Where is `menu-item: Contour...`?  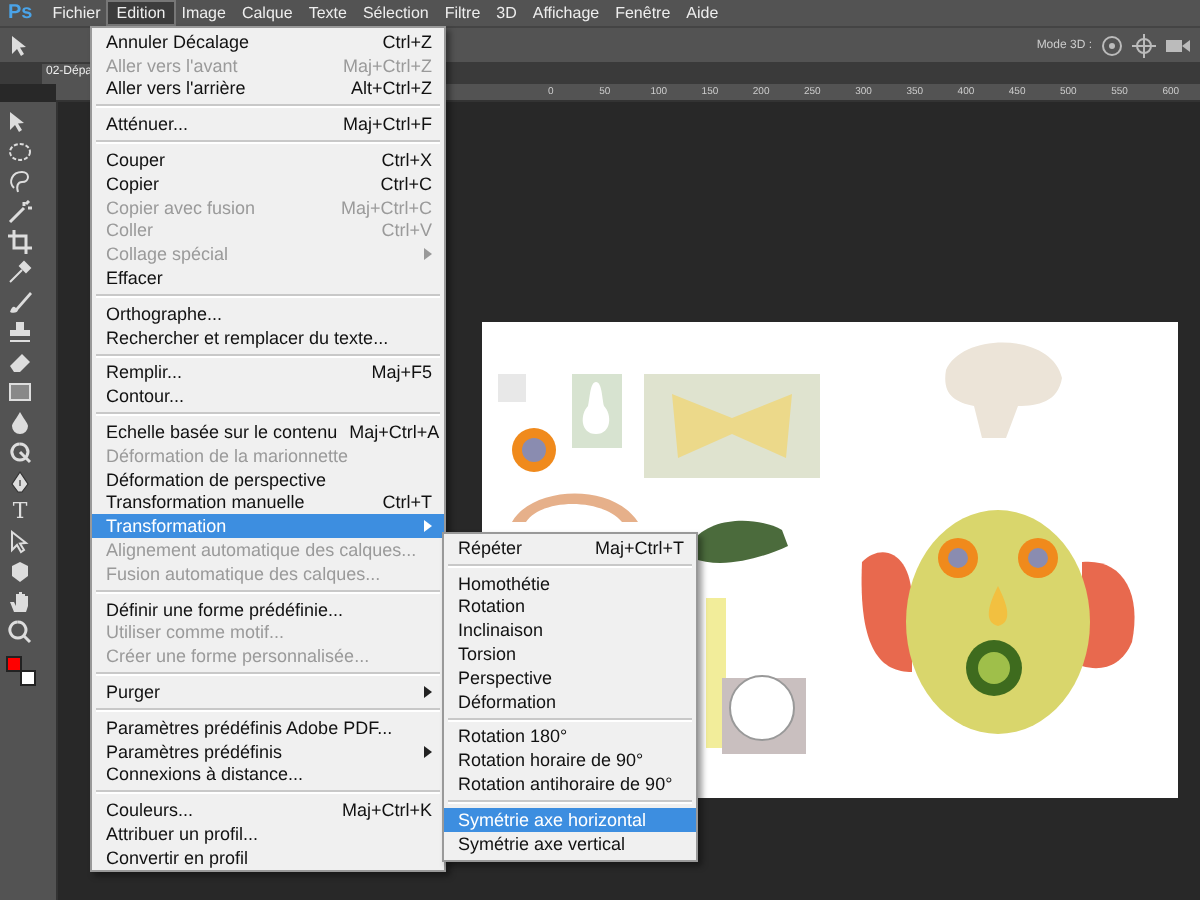
menu-item: Contour... is located at coordinates (268, 396).